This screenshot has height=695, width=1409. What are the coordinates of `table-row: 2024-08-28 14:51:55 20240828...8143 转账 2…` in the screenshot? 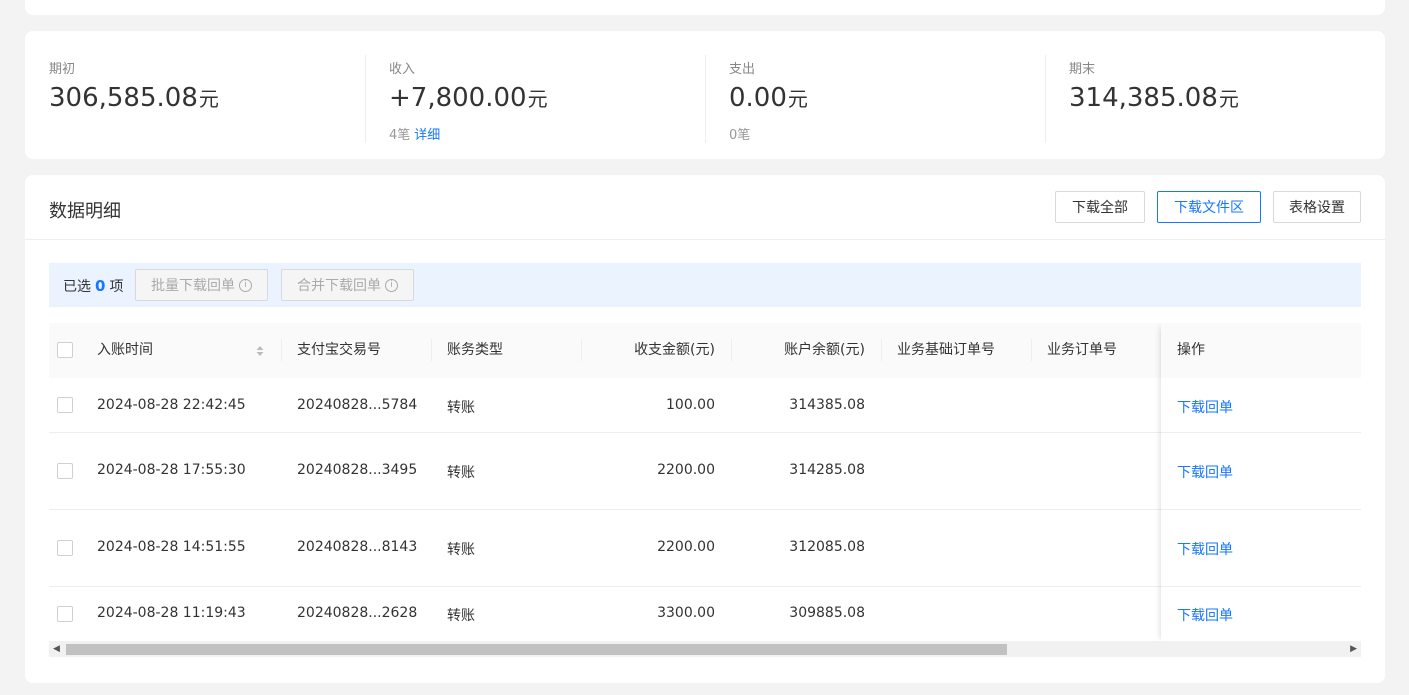 It's located at (705, 548).